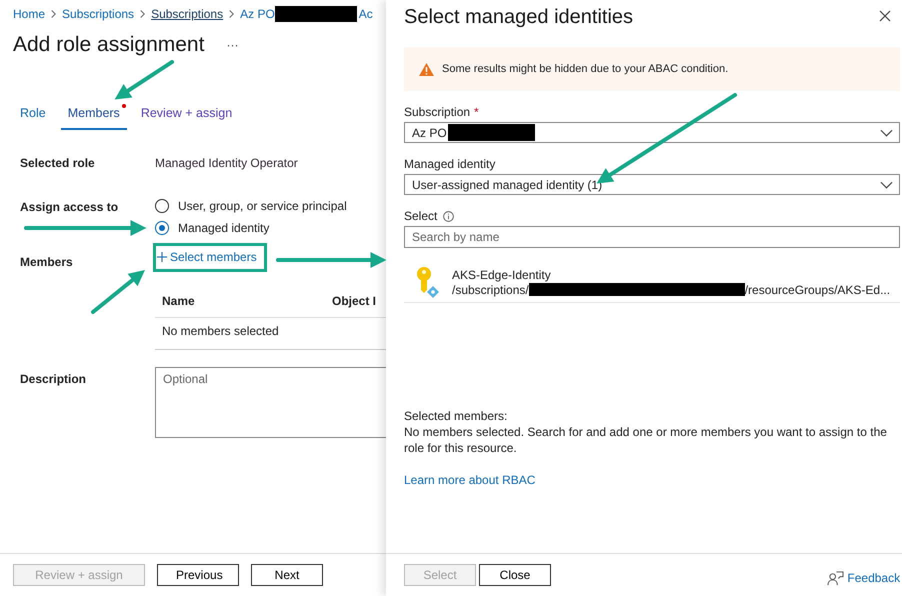  What do you see at coordinates (652, 237) in the screenshot?
I see `search-field: Search by name` at bounding box center [652, 237].